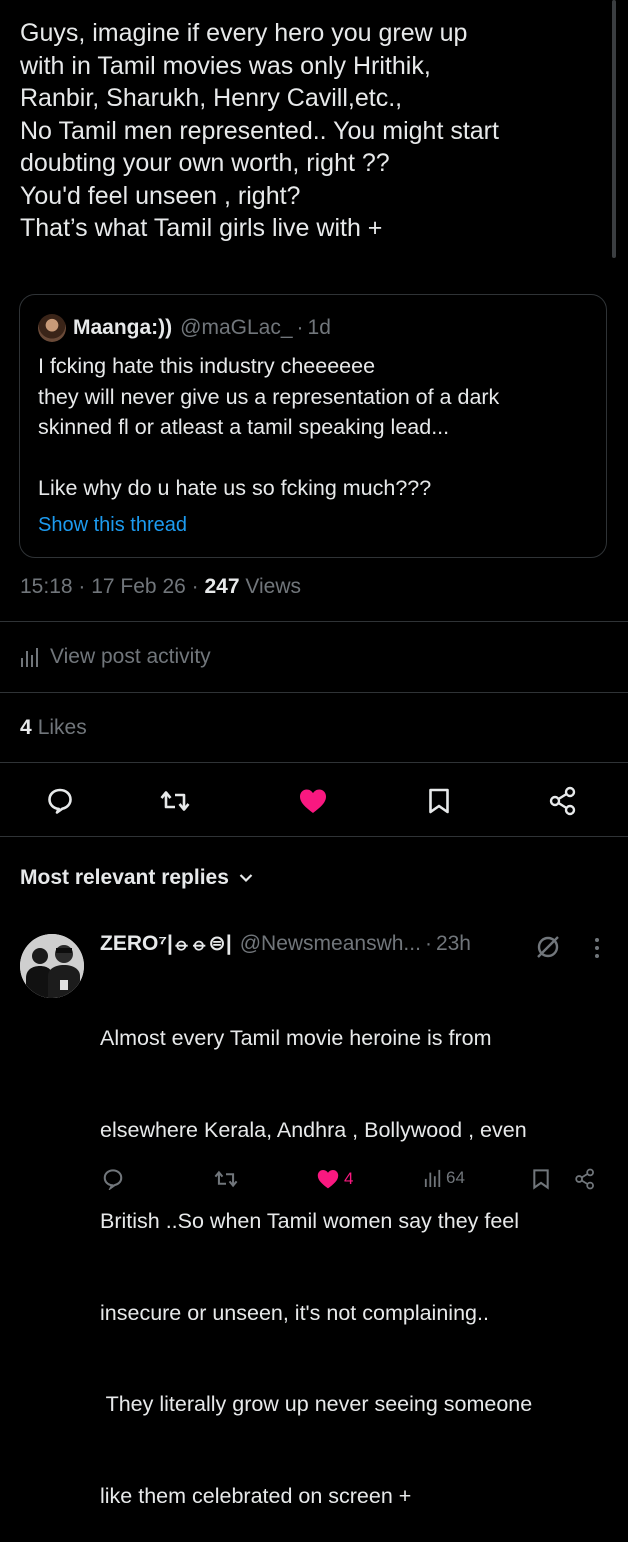 The height and width of the screenshot is (1542, 628). I want to click on tweet-date: 17 Feb 26, so click(138, 586).